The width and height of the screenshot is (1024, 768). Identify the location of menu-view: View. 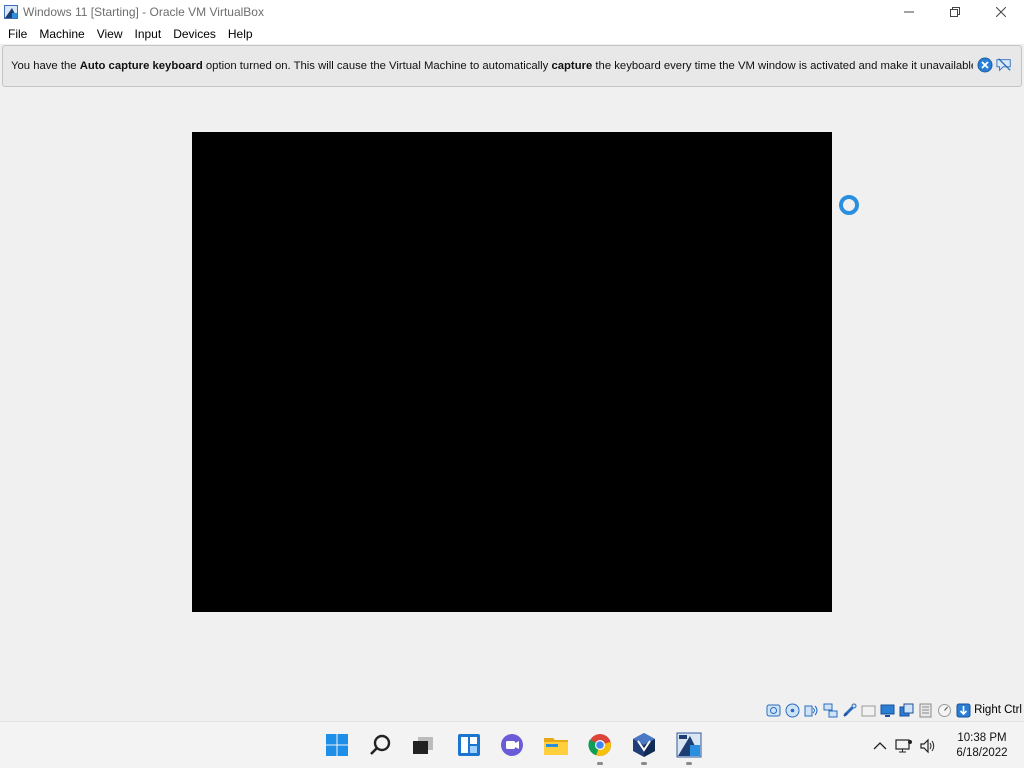
(110, 34).